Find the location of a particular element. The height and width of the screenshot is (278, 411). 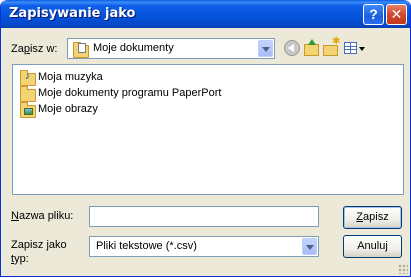

filename-input is located at coordinates (204, 216).